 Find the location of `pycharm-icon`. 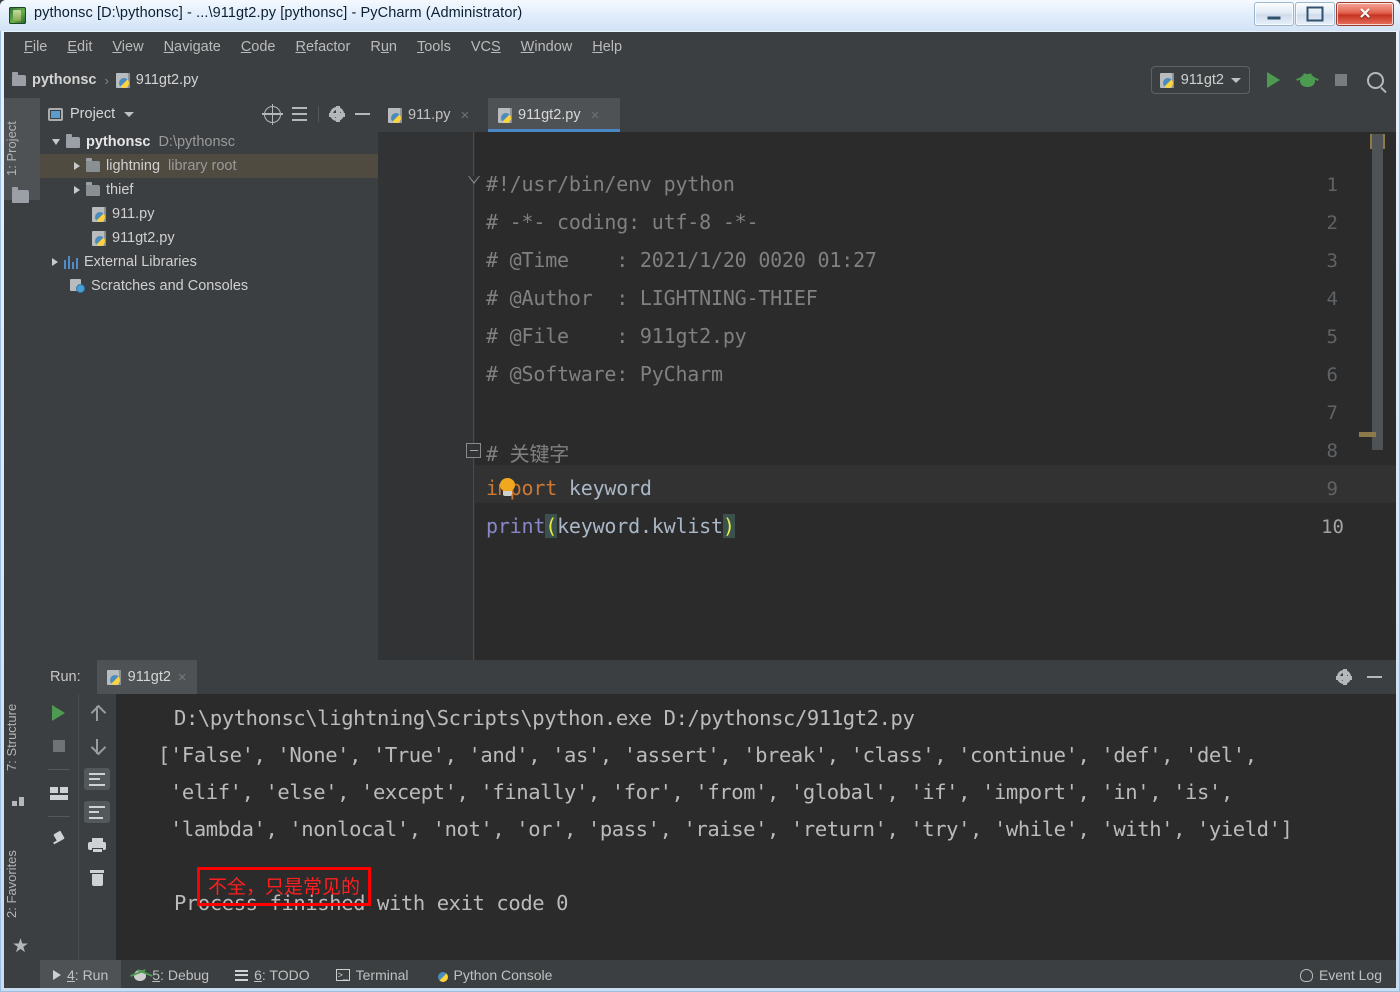

pycharm-icon is located at coordinates (17, 15).